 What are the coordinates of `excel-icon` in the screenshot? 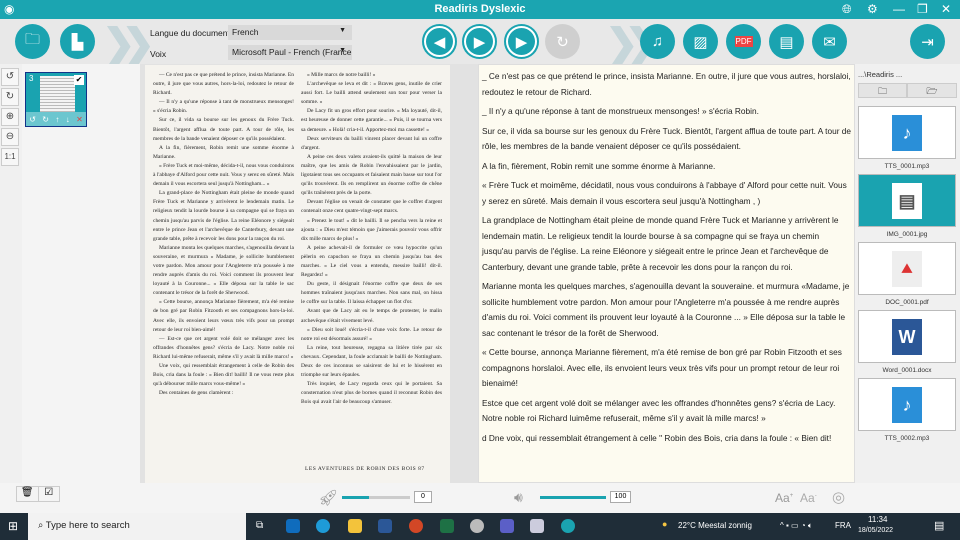 It's located at (447, 526).